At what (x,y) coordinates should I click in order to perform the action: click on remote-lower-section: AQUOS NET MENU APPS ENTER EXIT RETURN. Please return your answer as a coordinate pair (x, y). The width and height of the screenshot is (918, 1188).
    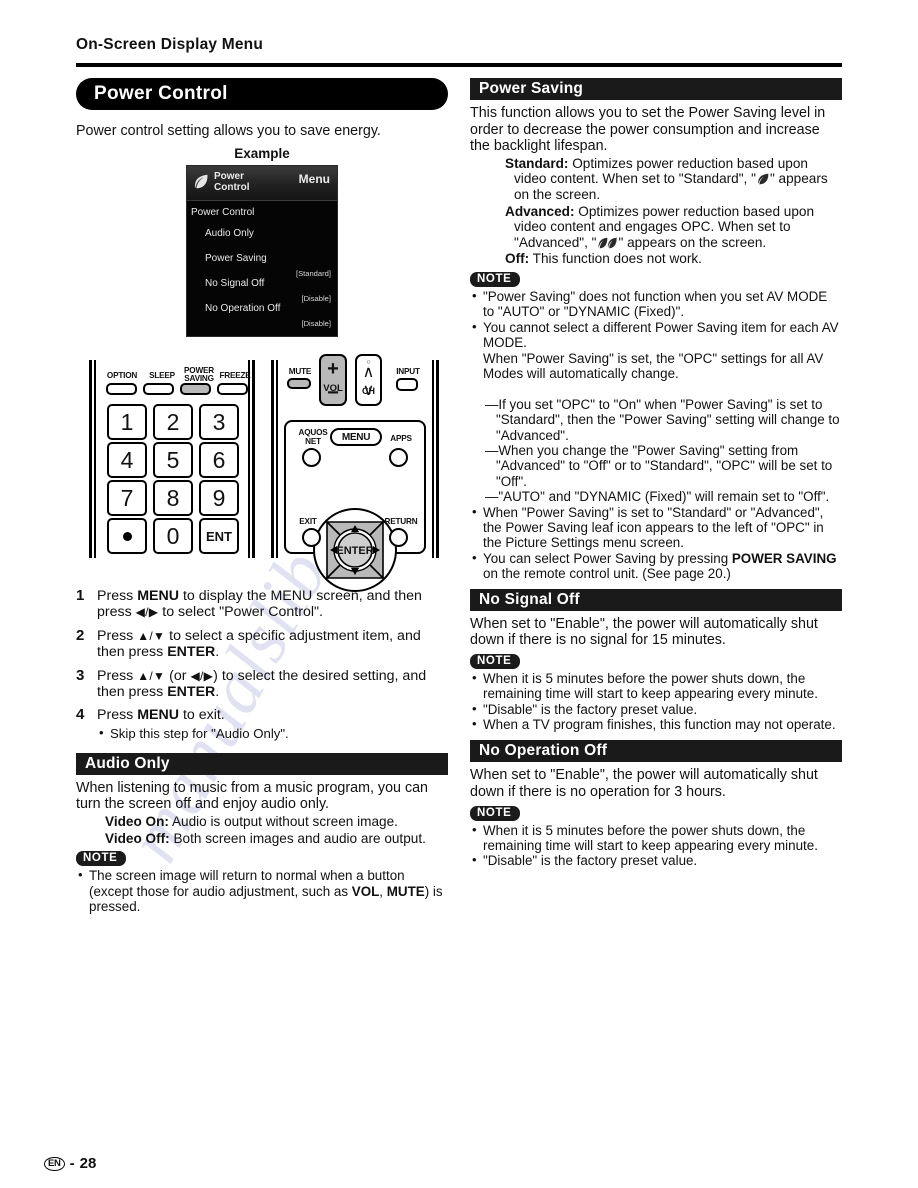
    Looking at the image, I should click on (355, 506).